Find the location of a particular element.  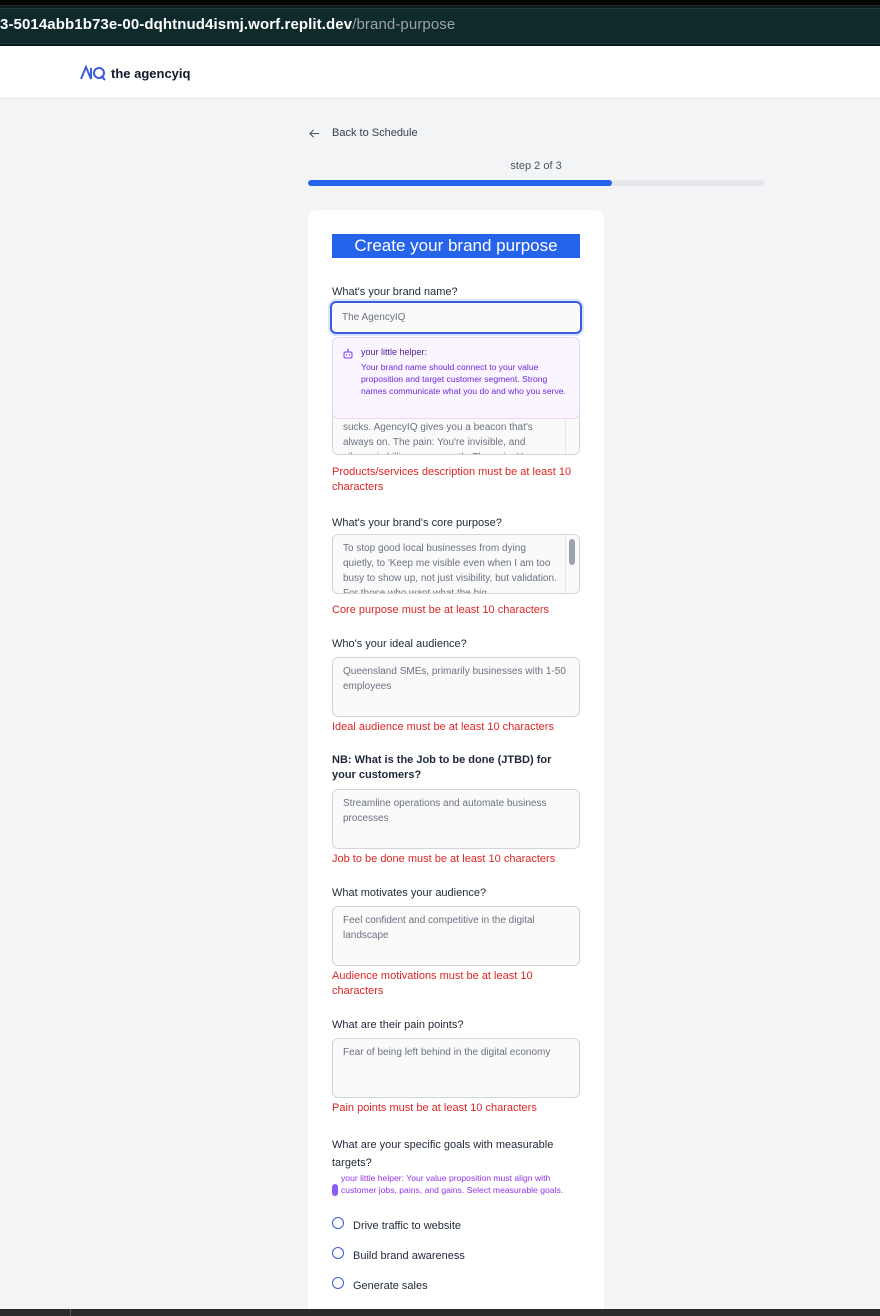

logo-text: the agencyiq is located at coordinates (151, 73).